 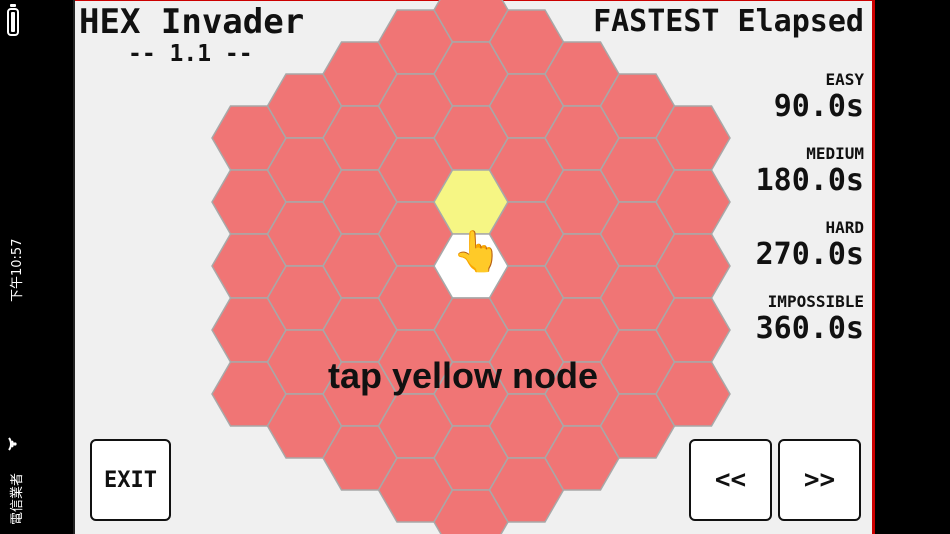 I want to click on level-time-hard: 270.0s, so click(x=809, y=254).